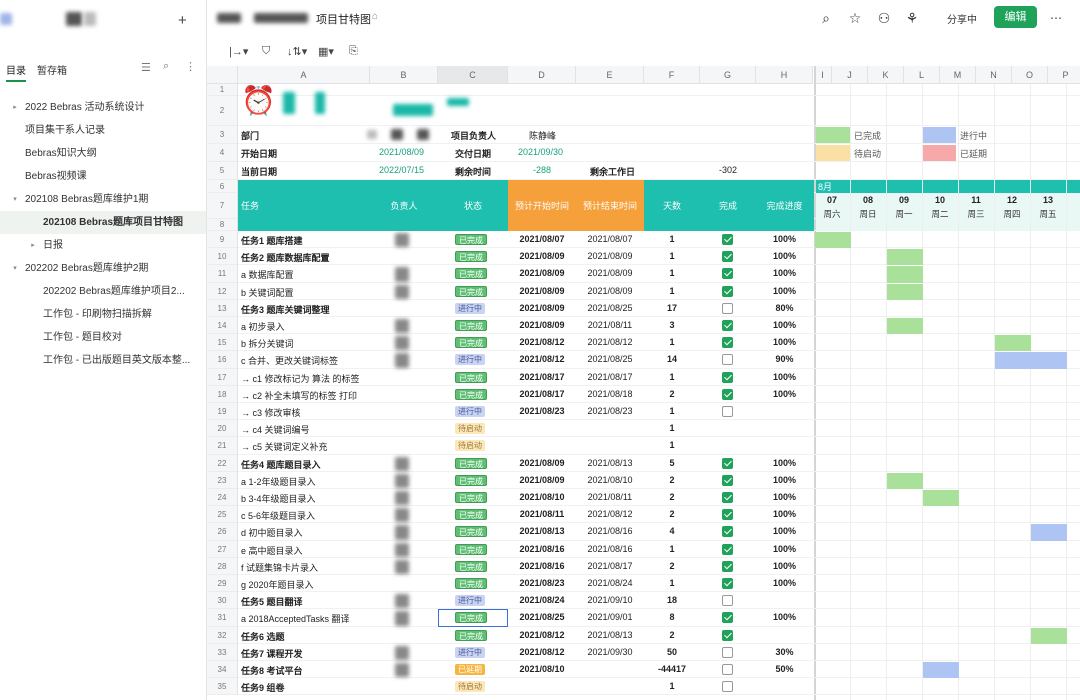  I want to click on task-name: 任务6 选题, so click(304, 636).